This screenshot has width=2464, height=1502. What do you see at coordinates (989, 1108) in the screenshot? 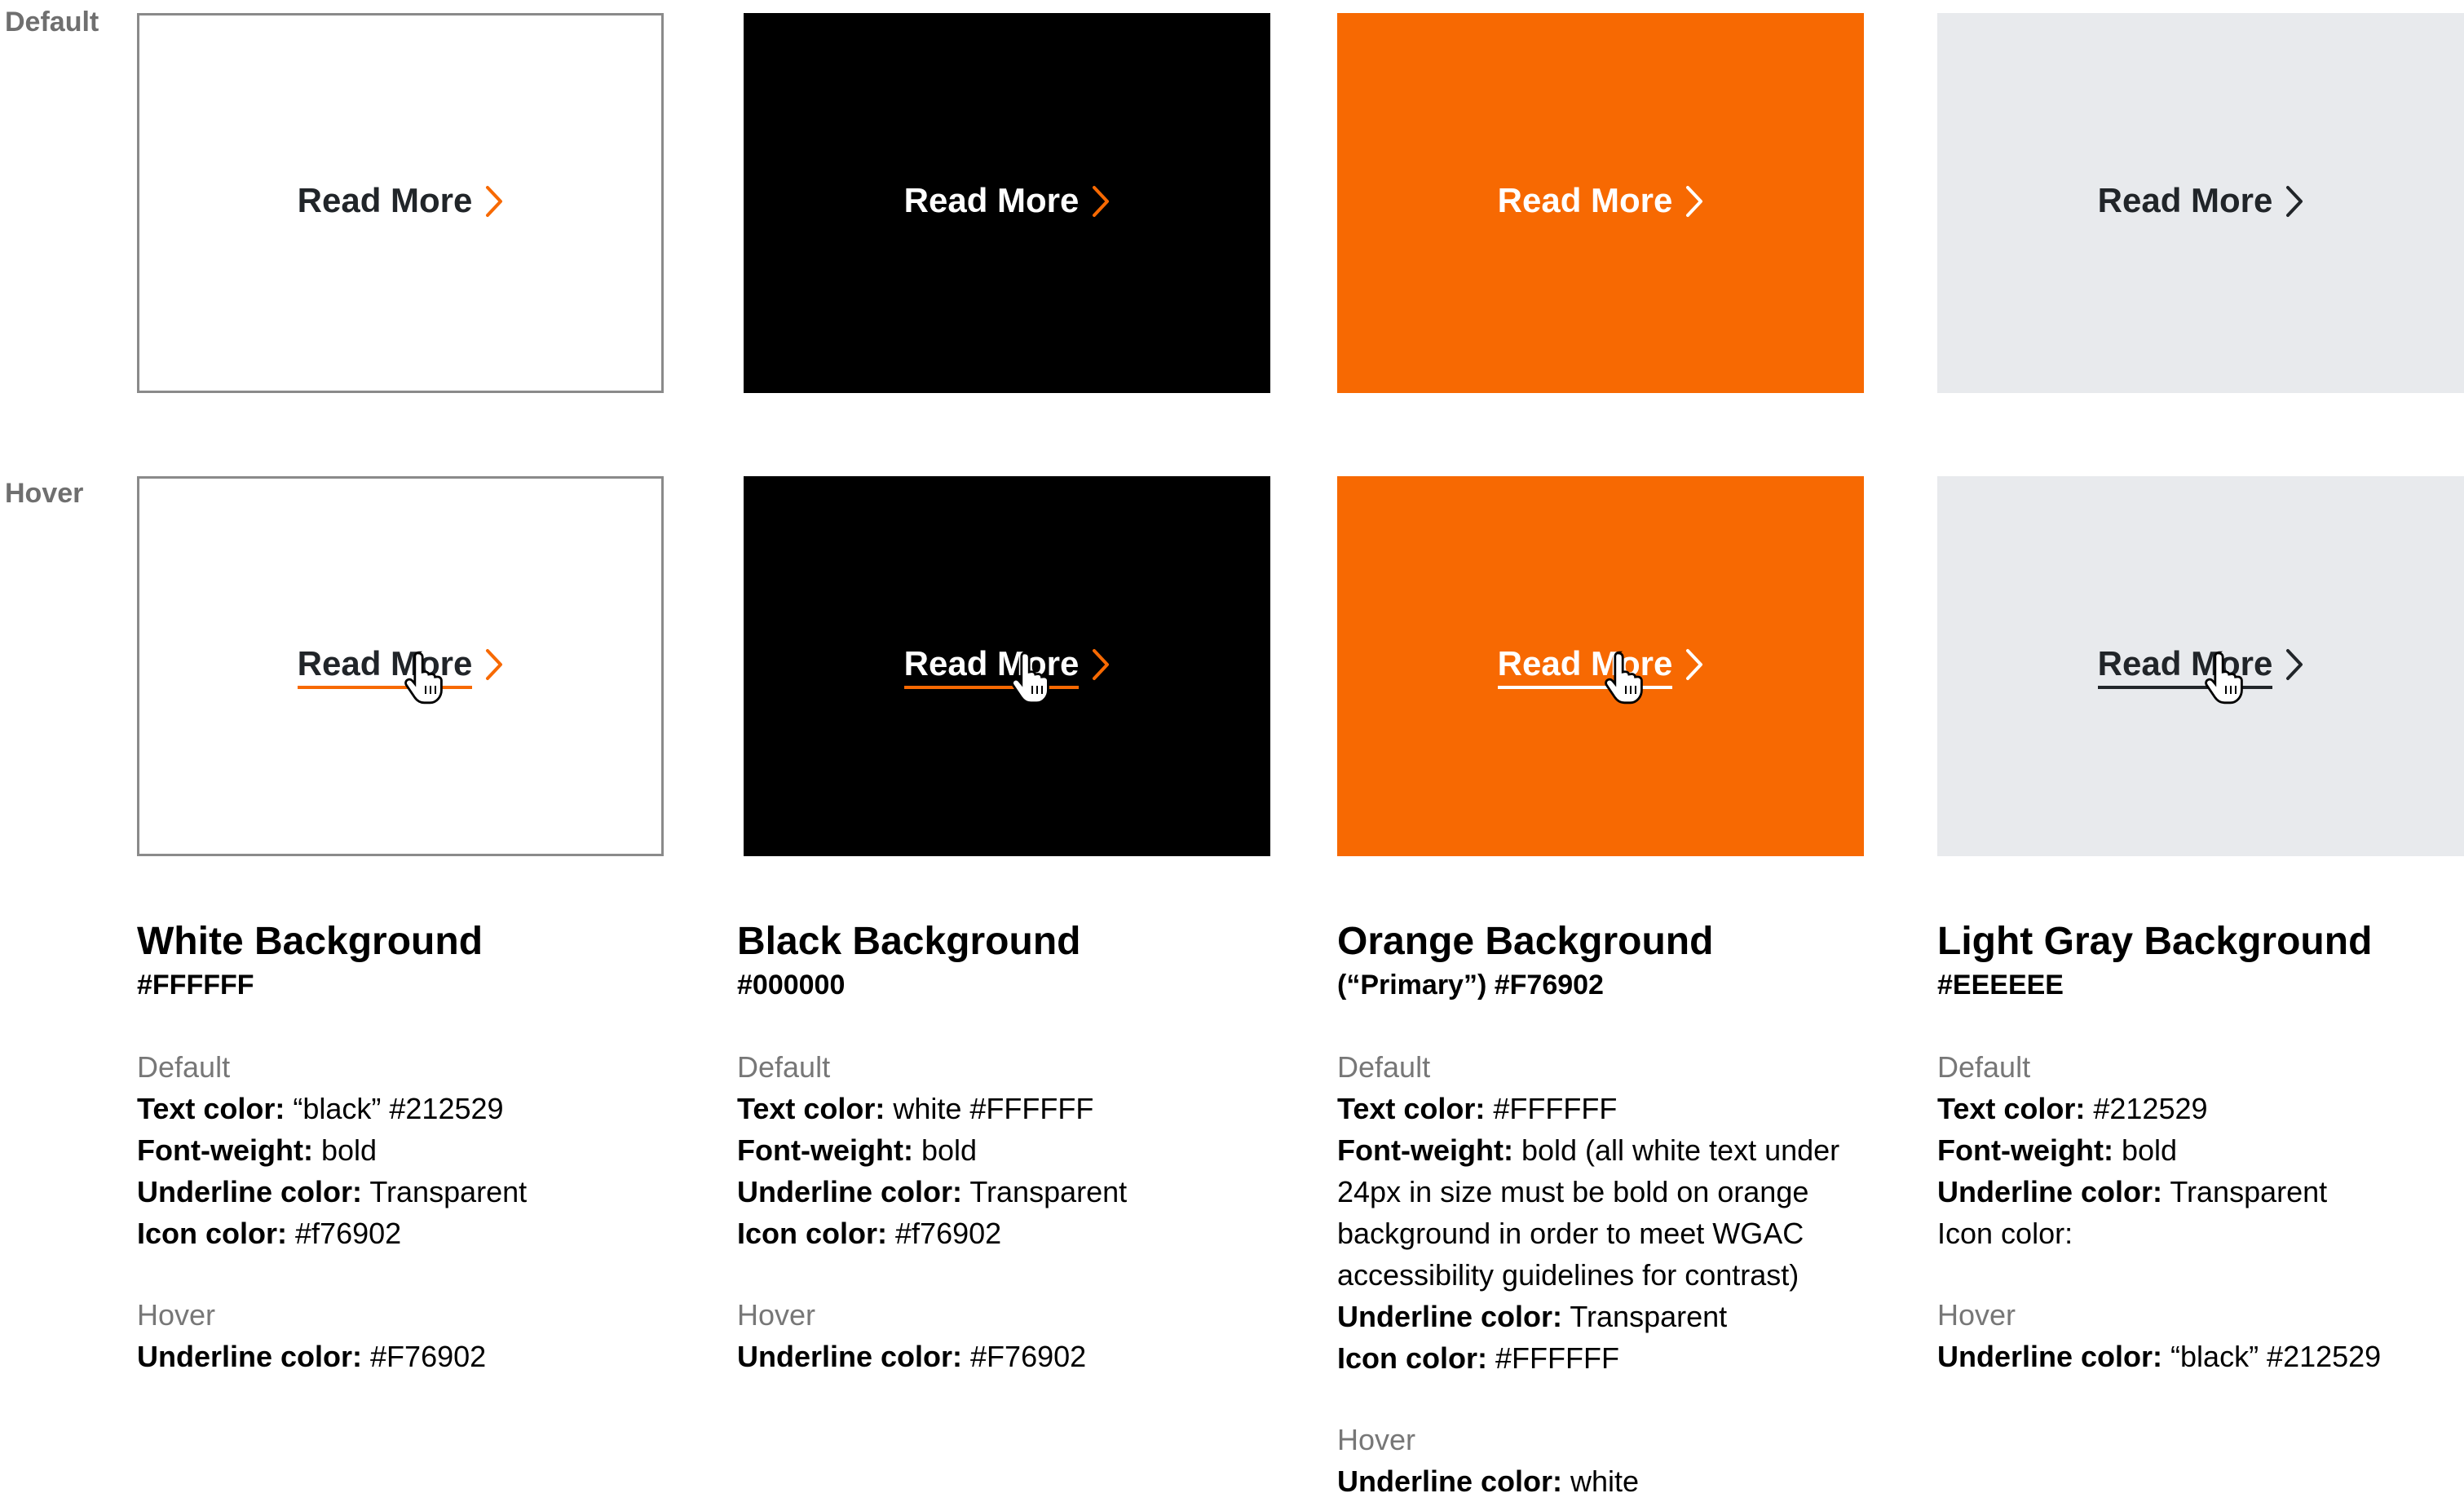
I see `spec-line-value: white #FFFFFF` at bounding box center [989, 1108].